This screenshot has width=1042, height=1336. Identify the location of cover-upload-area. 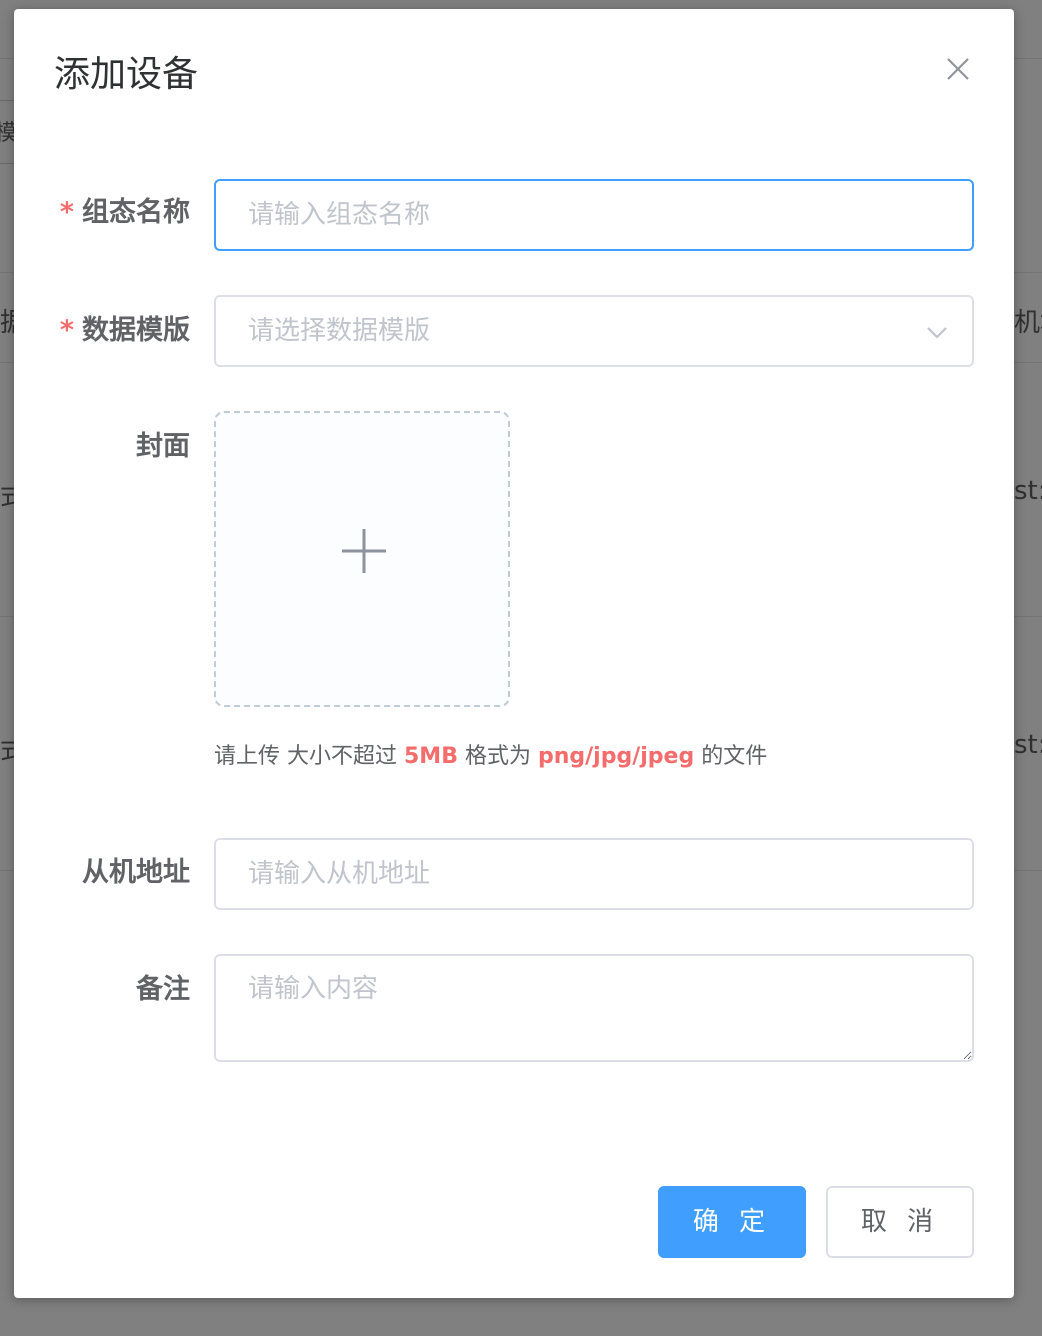
(362, 559).